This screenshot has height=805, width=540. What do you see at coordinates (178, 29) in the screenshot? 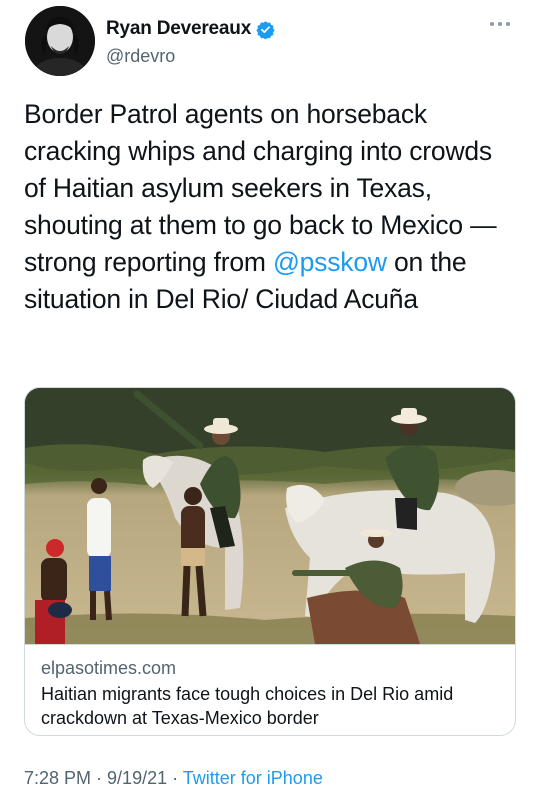
I see `author-name: Ryan Devereaux` at bounding box center [178, 29].